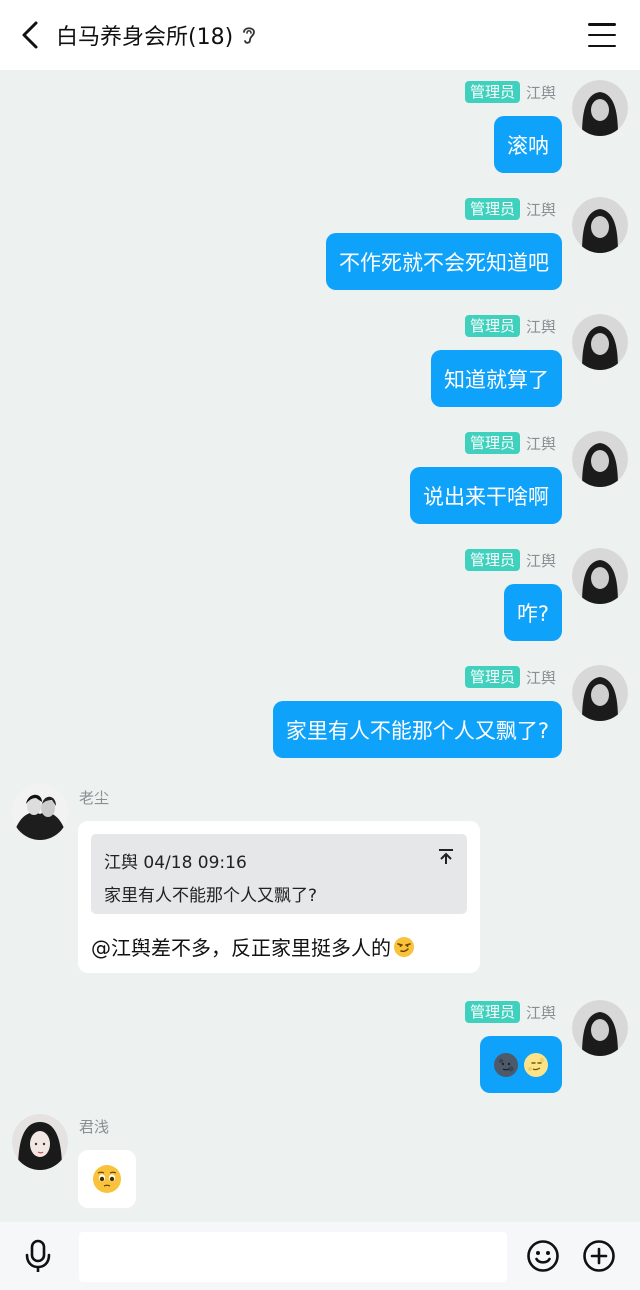 This screenshot has height=1290, width=640. I want to click on composer-bar, so click(320, 1256).